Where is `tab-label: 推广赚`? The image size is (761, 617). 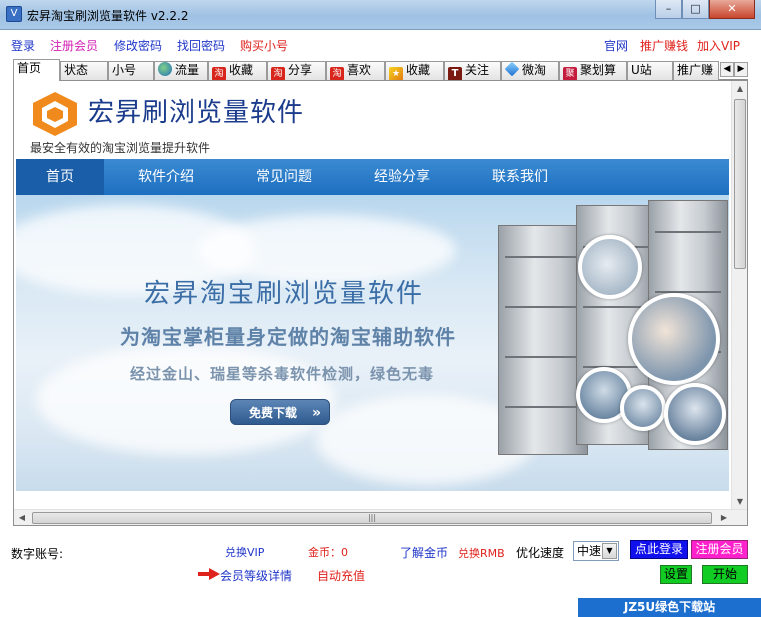 tab-label: 推广赚 is located at coordinates (695, 70).